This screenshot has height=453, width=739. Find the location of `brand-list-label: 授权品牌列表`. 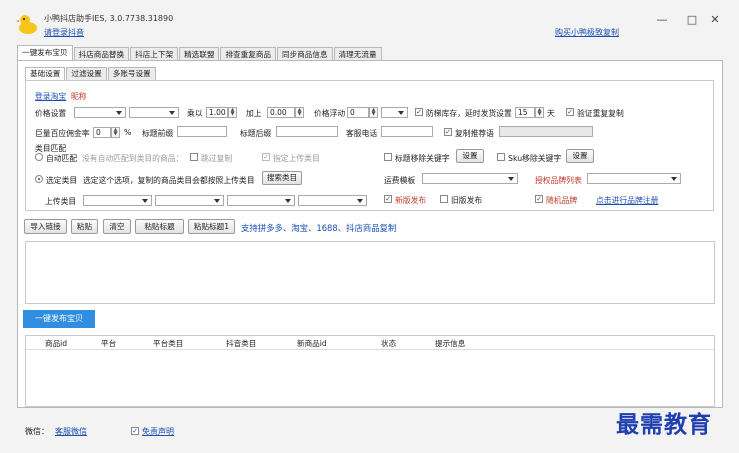

brand-list-label: 授权品牌列表 is located at coordinates (558, 180).